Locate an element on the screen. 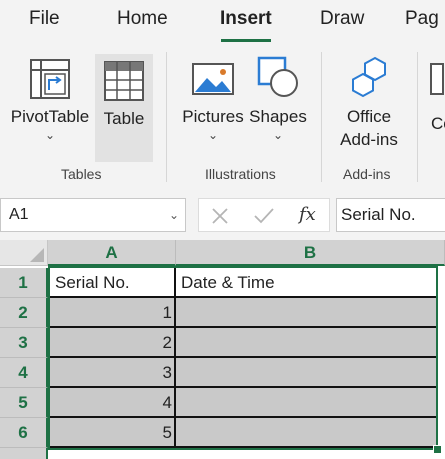 The width and height of the screenshot is (445, 459). cell-b3 is located at coordinates (306, 343).